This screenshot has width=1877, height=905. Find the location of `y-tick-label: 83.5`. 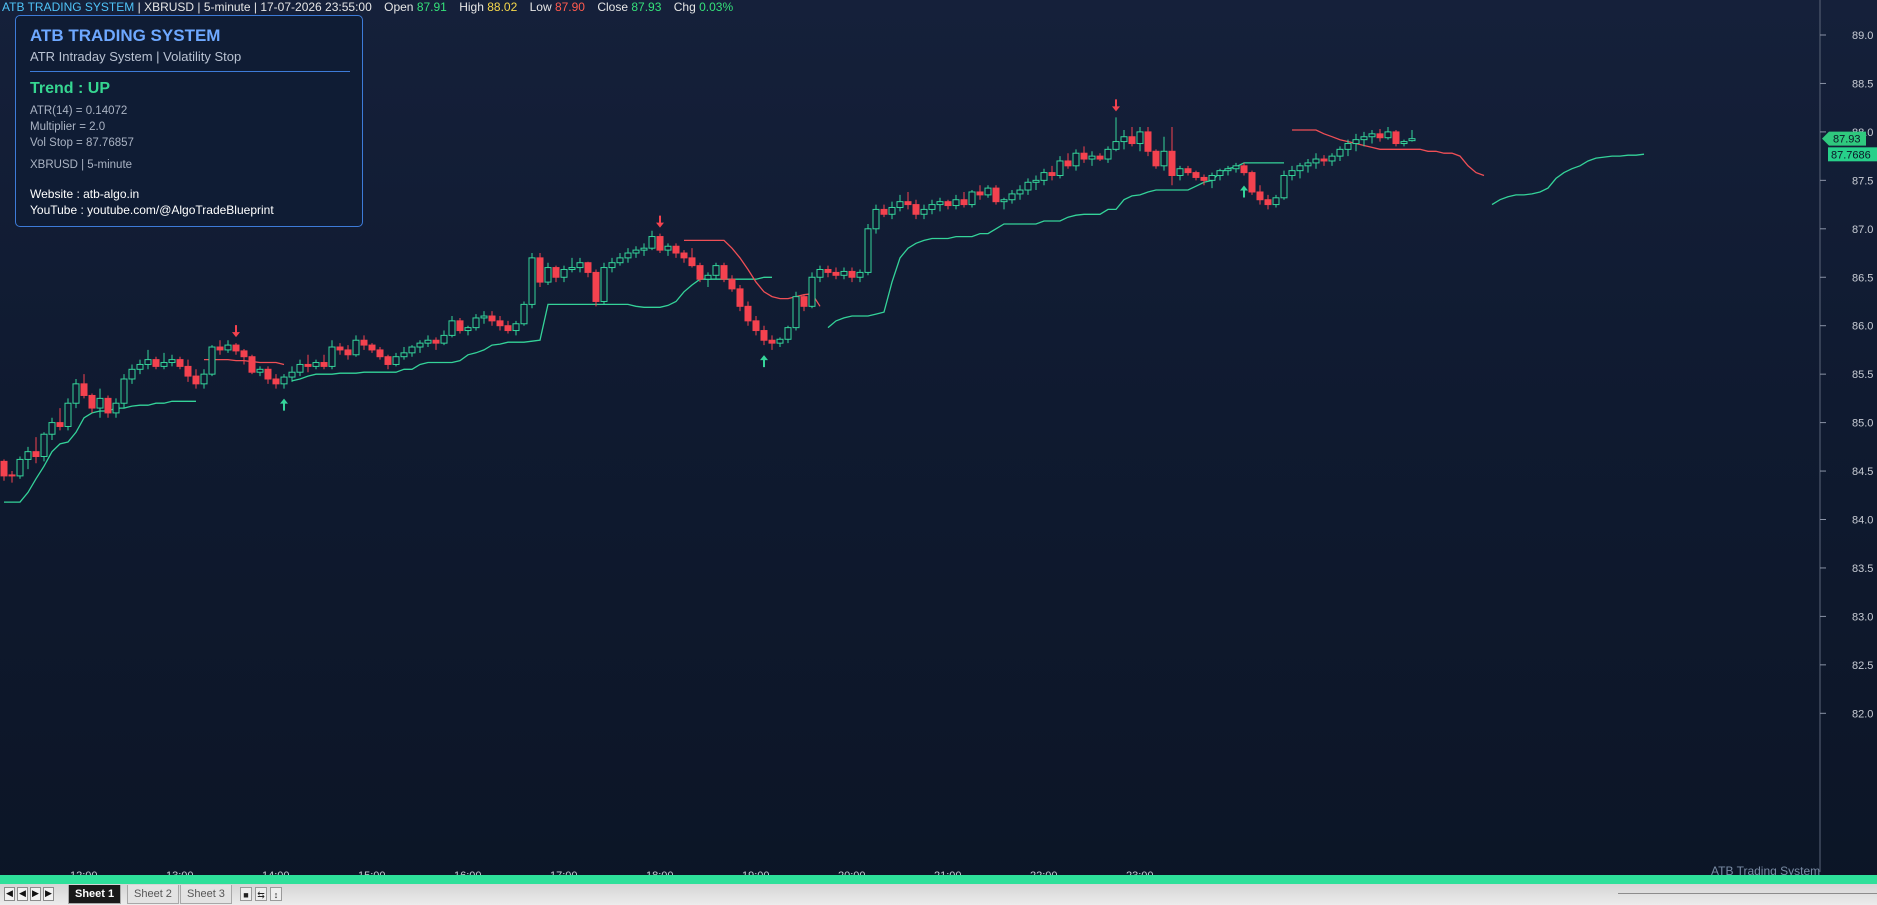

y-tick-label: 83.5 is located at coordinates (1862, 569).